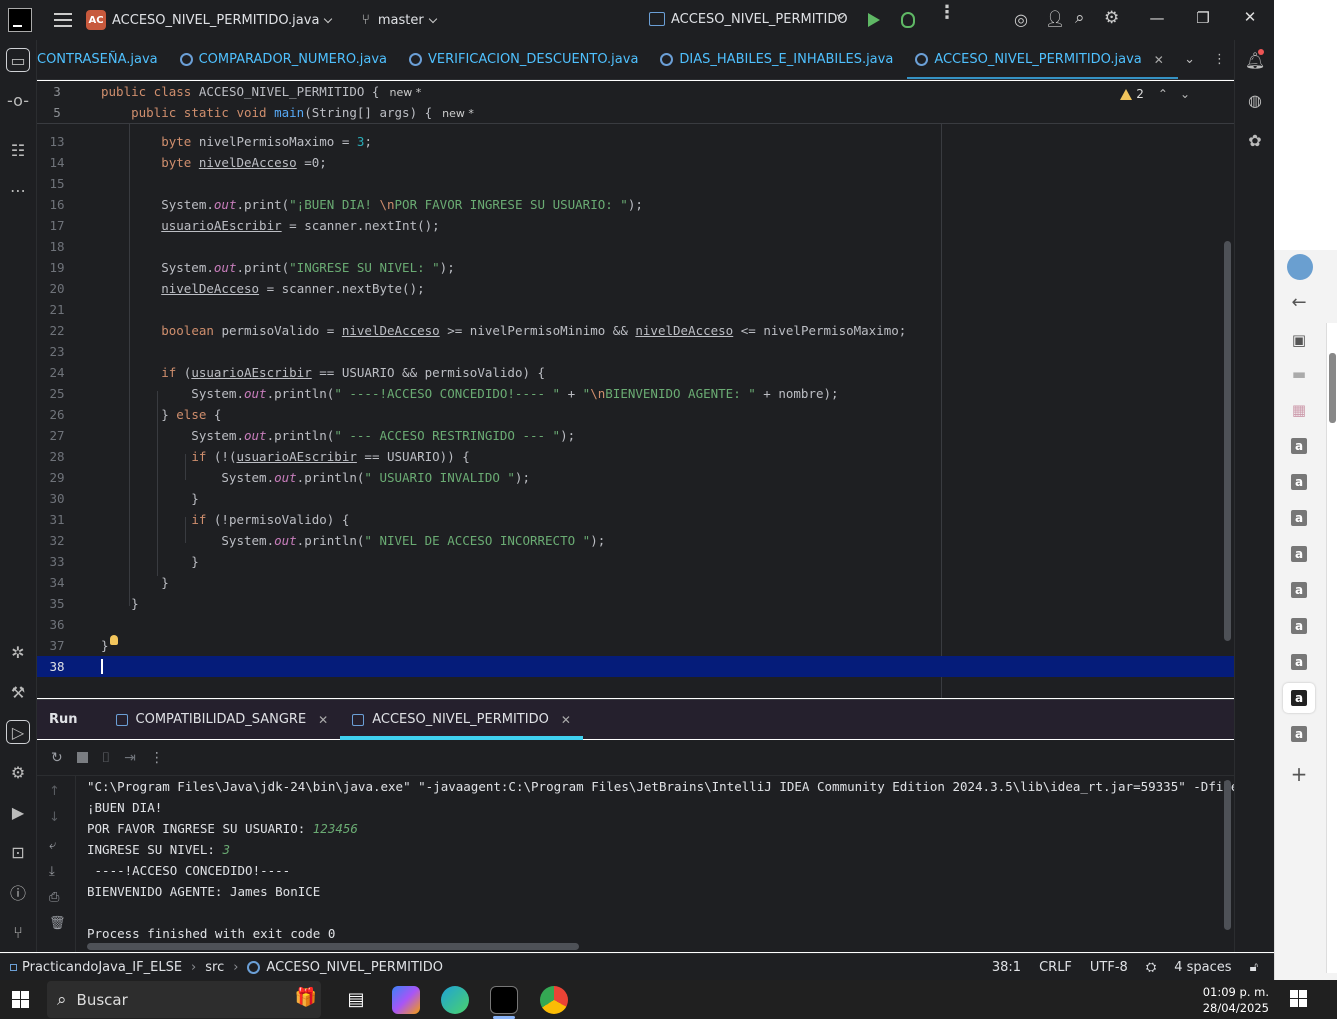  I want to click on code-line: 30 }, so click(635, 498).